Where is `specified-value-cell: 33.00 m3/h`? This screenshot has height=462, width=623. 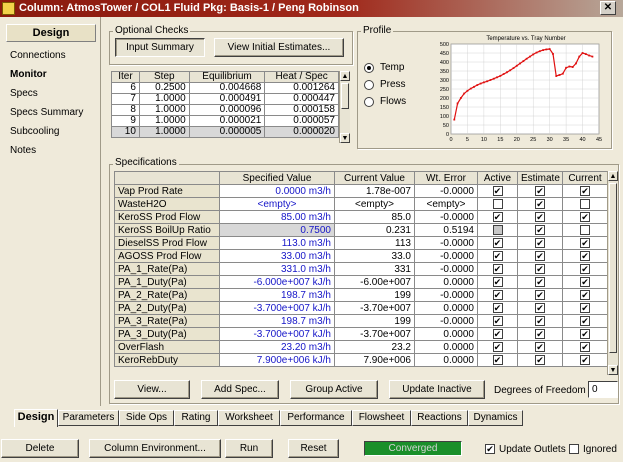 specified-value-cell: 33.00 m3/h is located at coordinates (277, 256).